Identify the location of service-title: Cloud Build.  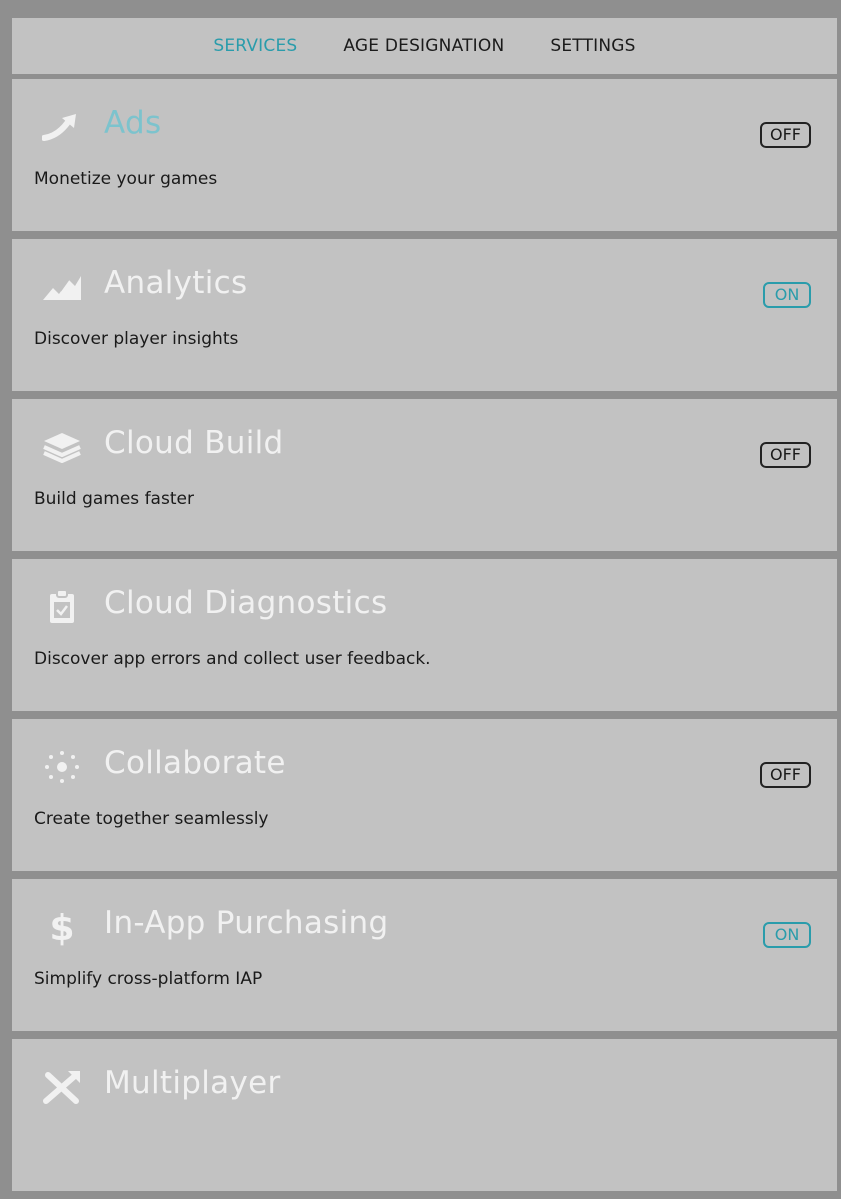
(194, 443).